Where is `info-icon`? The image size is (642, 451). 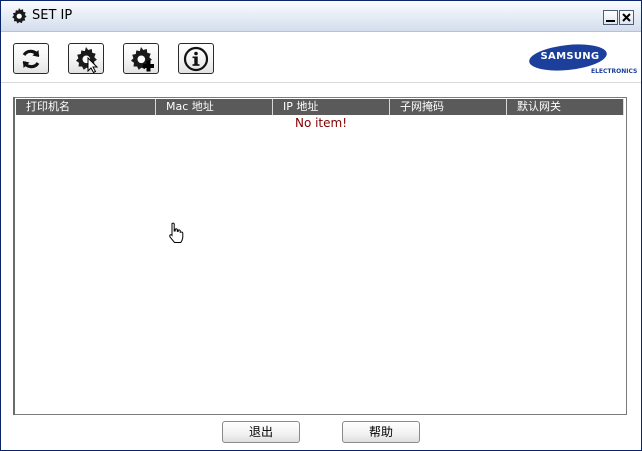 info-icon is located at coordinates (196, 59).